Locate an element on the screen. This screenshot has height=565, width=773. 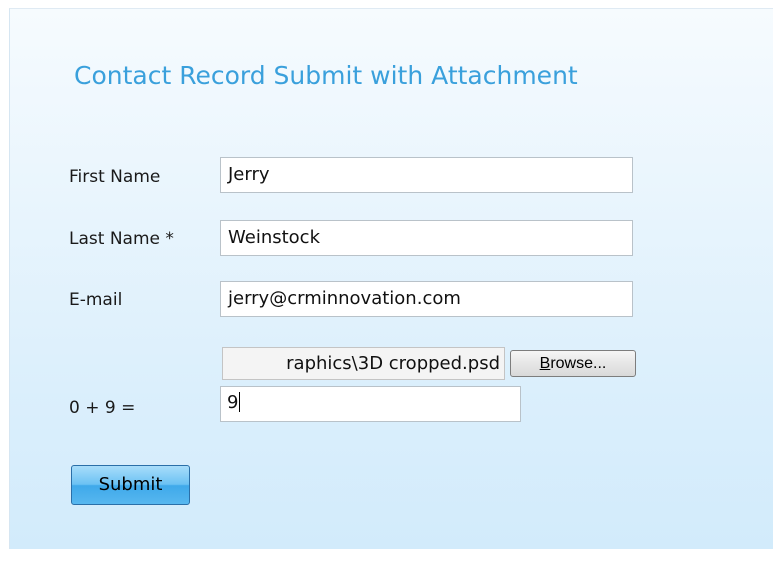
last-name-input: Weinstock is located at coordinates (426, 238).